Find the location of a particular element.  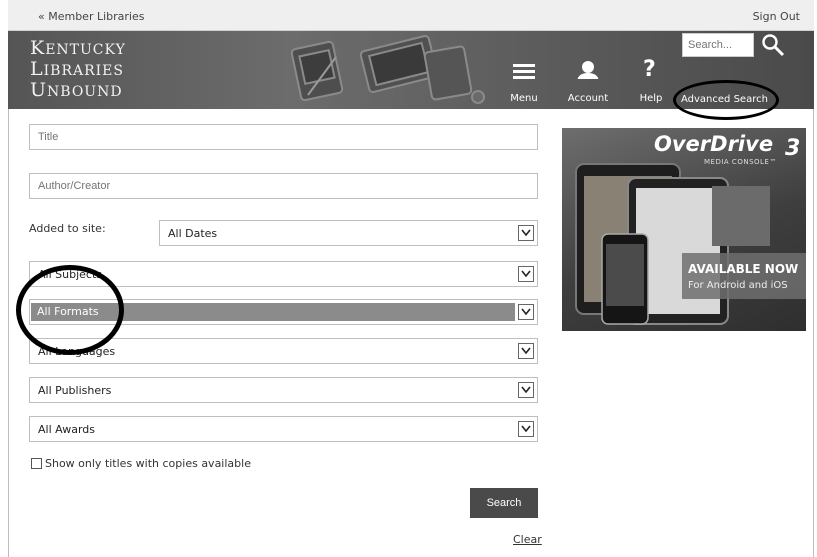

menu-label: Menu is located at coordinates (524, 98).